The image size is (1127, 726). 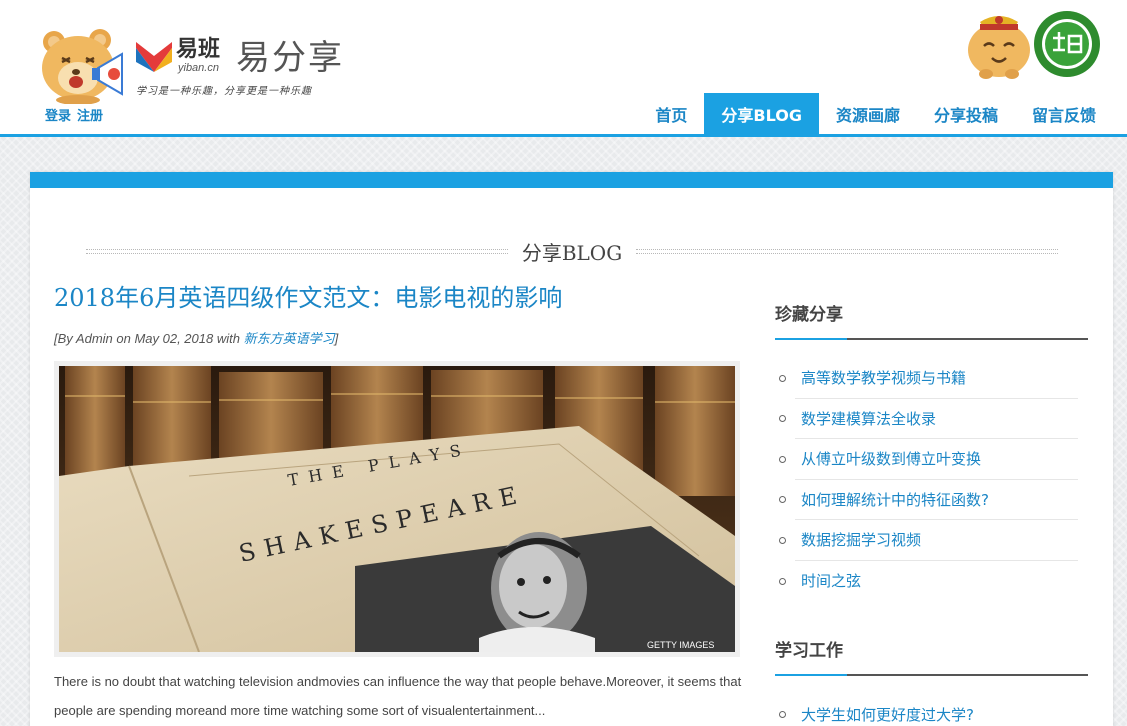 I want to click on sidebar-link: 大学生如何更好度过大学?, so click(x=887, y=714).